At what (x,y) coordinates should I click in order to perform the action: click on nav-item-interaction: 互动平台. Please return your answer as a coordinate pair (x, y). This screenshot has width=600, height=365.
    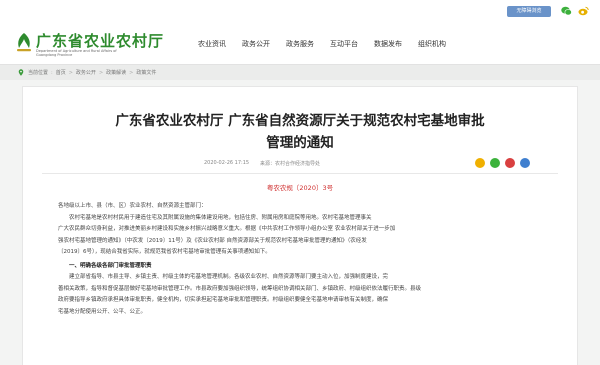
    Looking at the image, I should click on (344, 45).